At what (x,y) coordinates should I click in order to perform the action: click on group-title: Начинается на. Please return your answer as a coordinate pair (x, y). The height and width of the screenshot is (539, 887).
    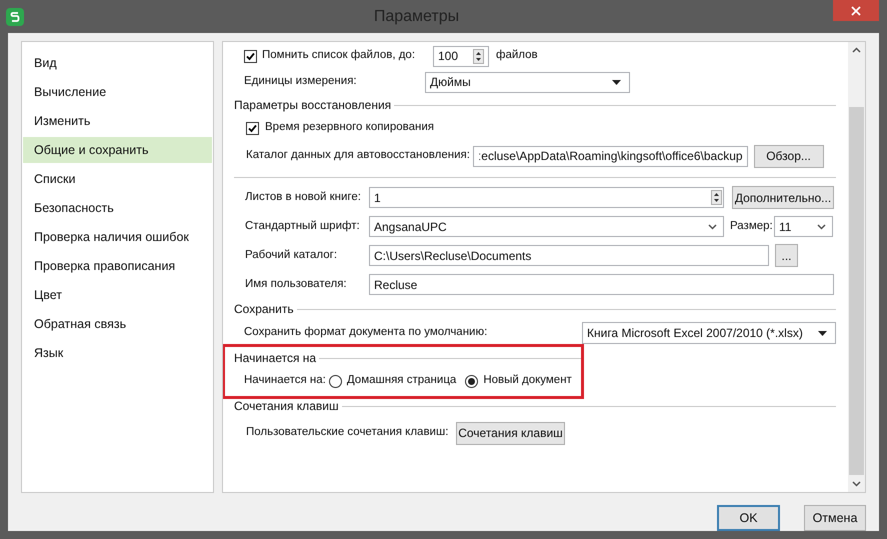
    Looking at the image, I should click on (276, 358).